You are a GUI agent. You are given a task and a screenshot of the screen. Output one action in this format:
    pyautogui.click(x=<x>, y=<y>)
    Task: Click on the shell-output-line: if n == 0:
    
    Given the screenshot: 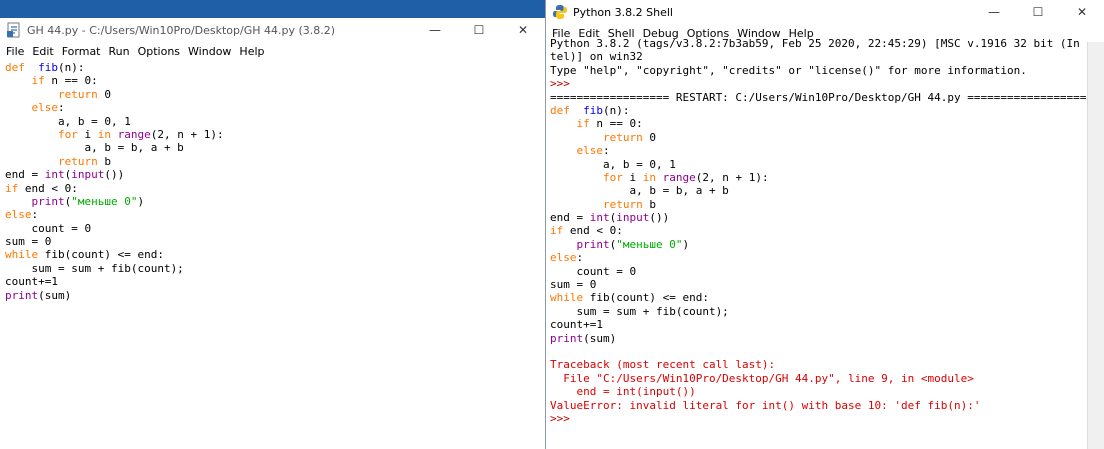 What is the action you would take?
    pyautogui.click(x=609, y=124)
    